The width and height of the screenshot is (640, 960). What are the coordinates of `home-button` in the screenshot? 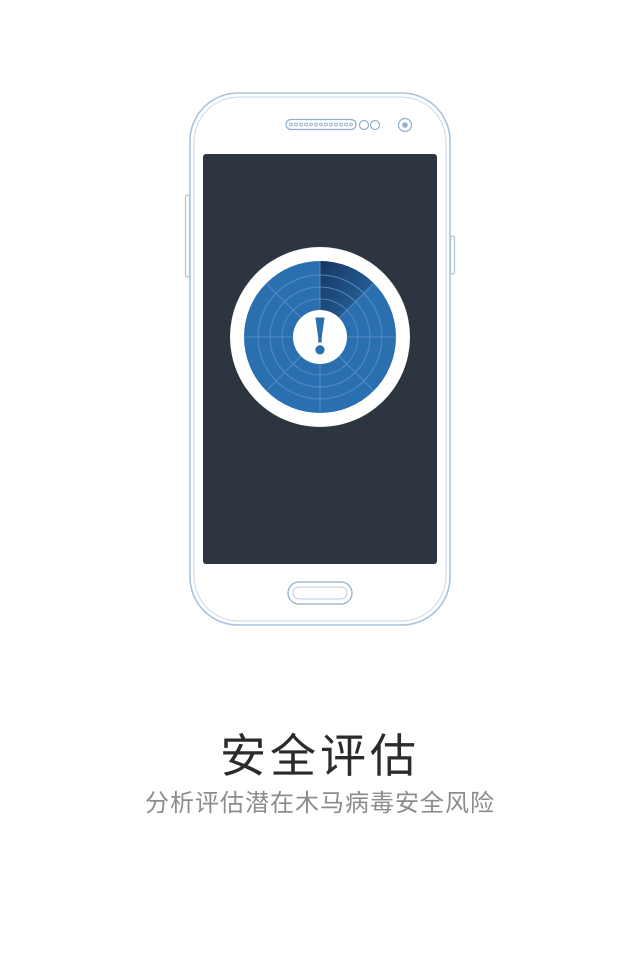 It's located at (320, 593).